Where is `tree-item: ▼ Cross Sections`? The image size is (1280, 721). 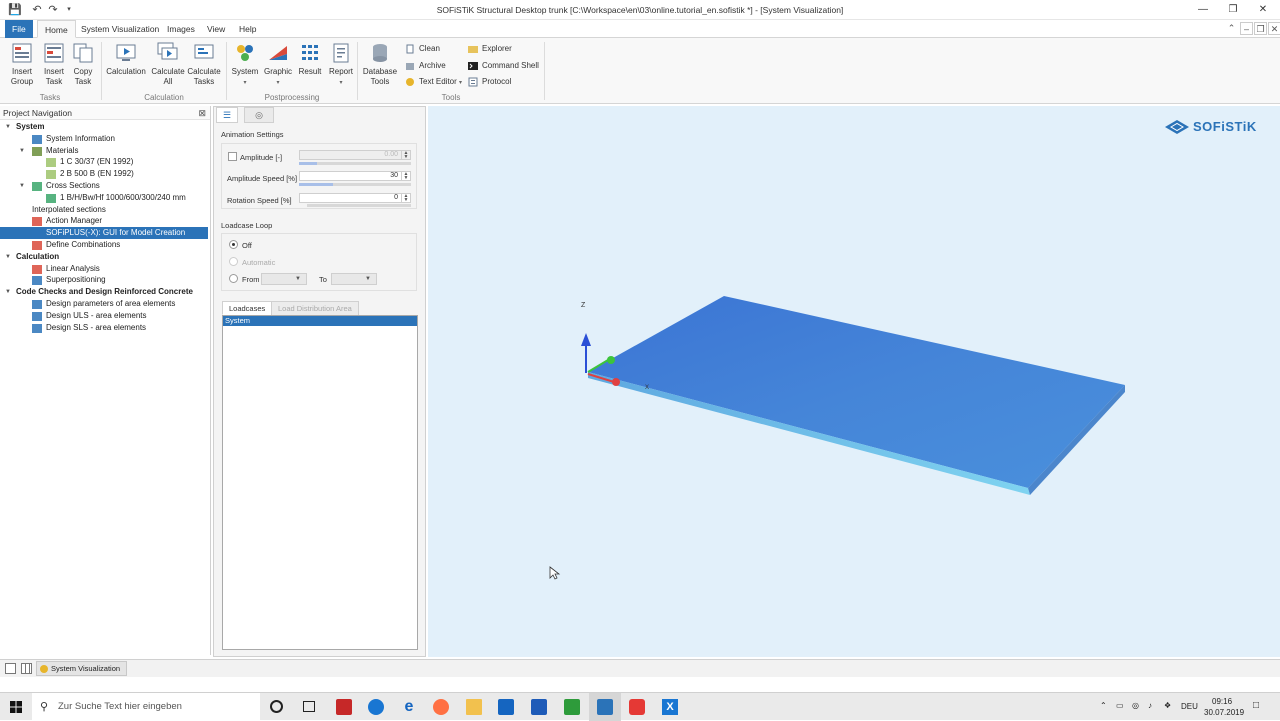 tree-item: ▼ Cross Sections is located at coordinates (63, 186).